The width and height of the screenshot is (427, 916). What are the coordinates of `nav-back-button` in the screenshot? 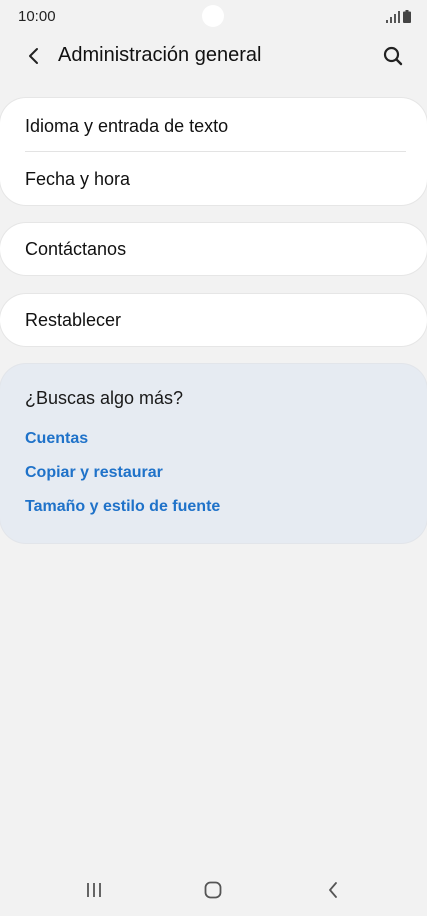 It's located at (333, 890).